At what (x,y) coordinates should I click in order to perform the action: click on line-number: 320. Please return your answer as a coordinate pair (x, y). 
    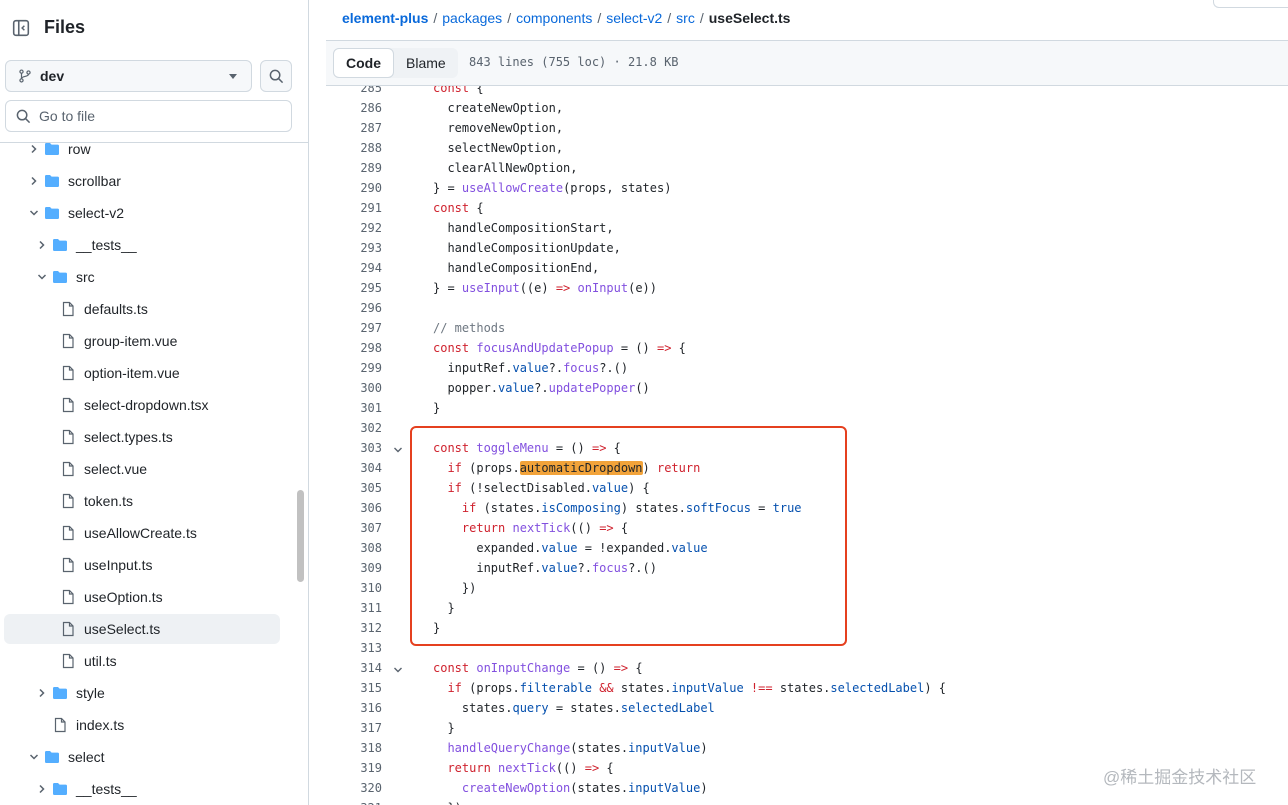
    Looking at the image, I should click on (354, 788).